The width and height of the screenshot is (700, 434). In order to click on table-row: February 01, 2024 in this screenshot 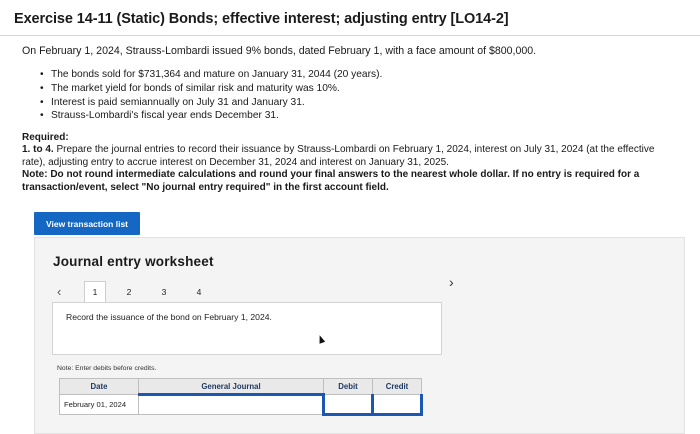, I will do `click(241, 405)`.